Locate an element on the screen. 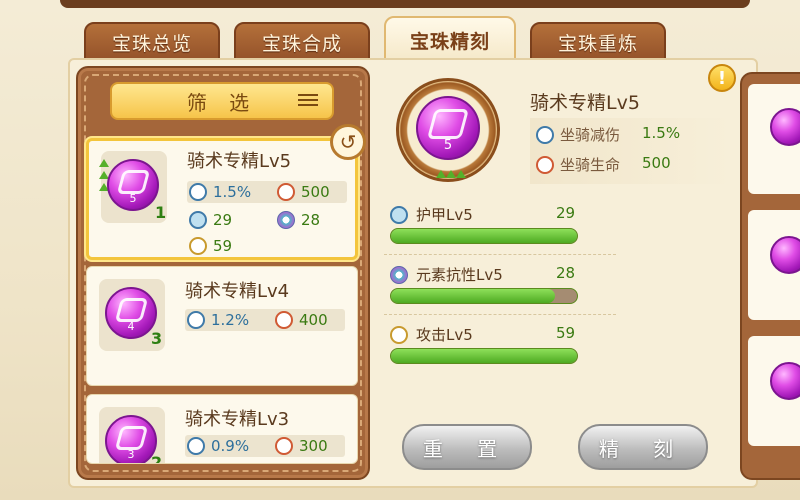  engrave-stat-attack: 攻击Lv5 is located at coordinates (431, 334).